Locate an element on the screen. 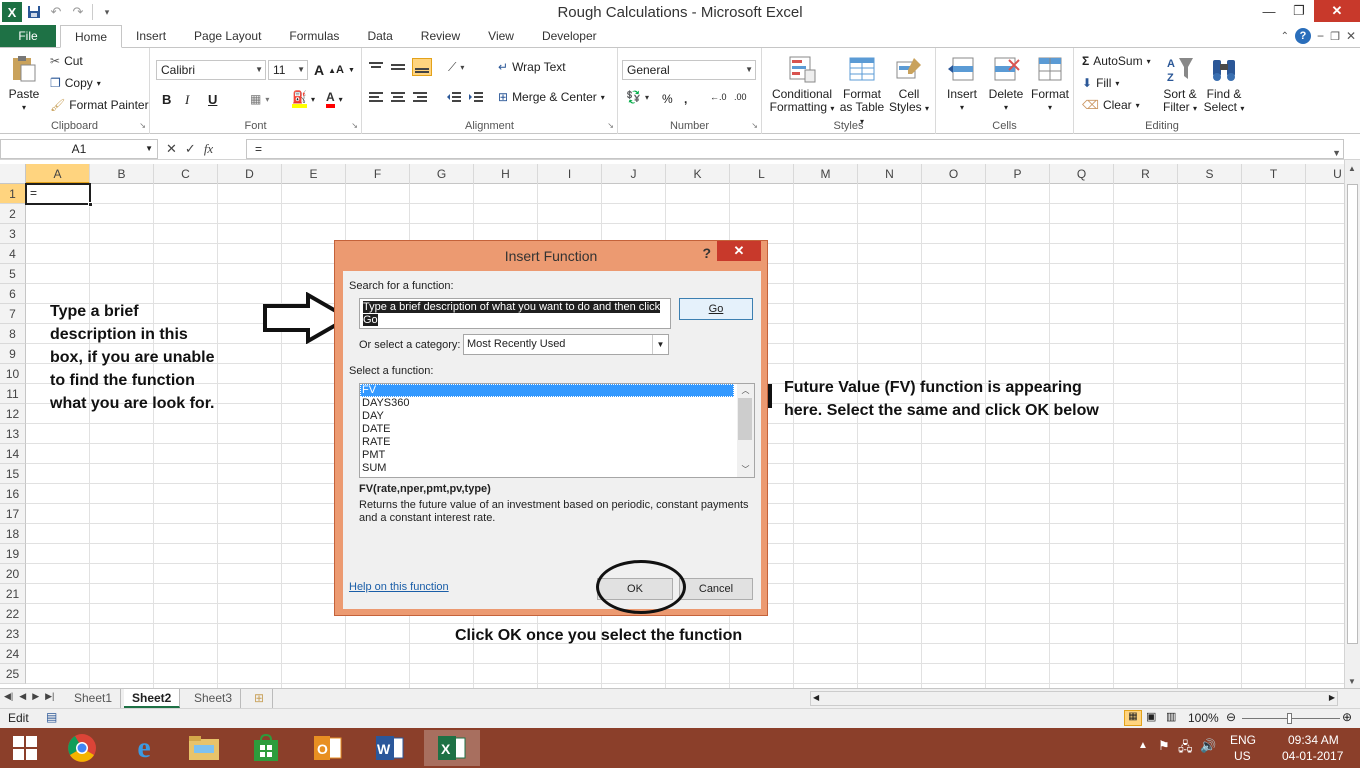 The width and height of the screenshot is (1360, 768). column-header-r: R is located at coordinates (1146, 174).